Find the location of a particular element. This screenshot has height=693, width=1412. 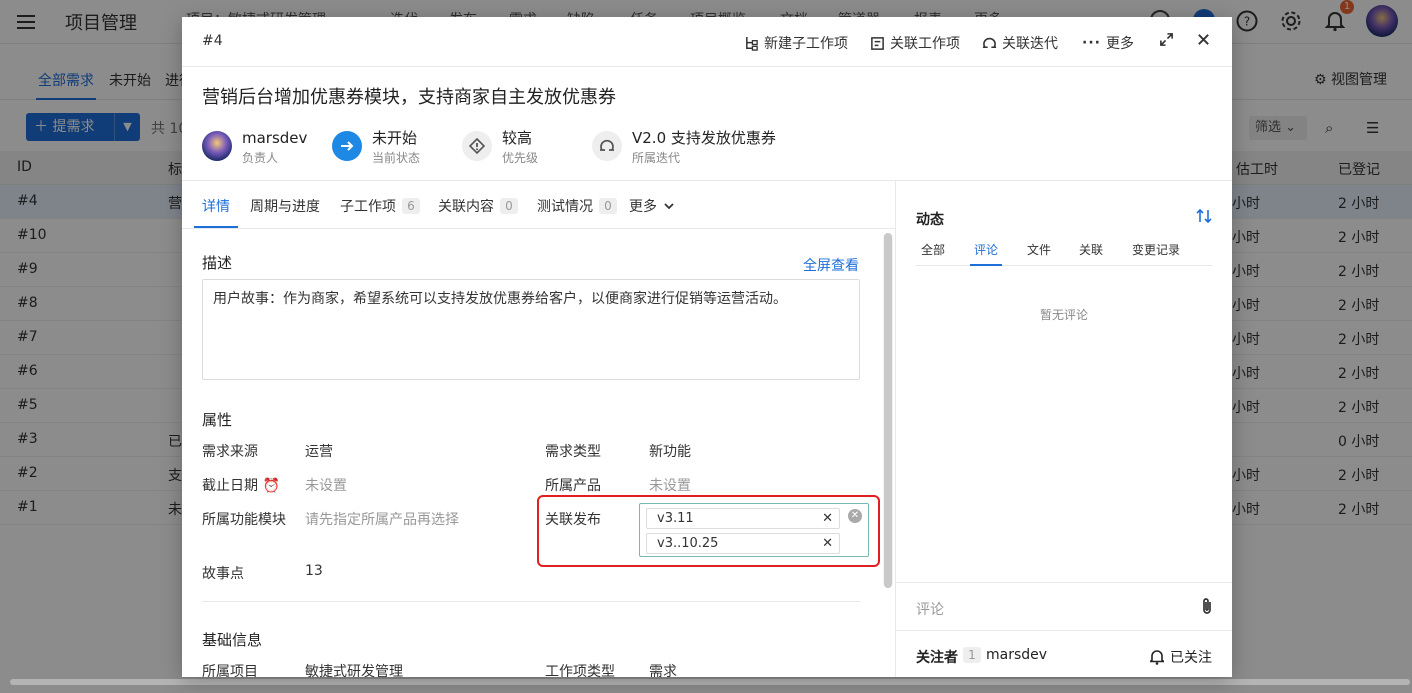

detail-tabs: 详情 周期与进度 子工作项 6 关联内容 0 测试情况 0 更多 is located at coordinates (539, 205).